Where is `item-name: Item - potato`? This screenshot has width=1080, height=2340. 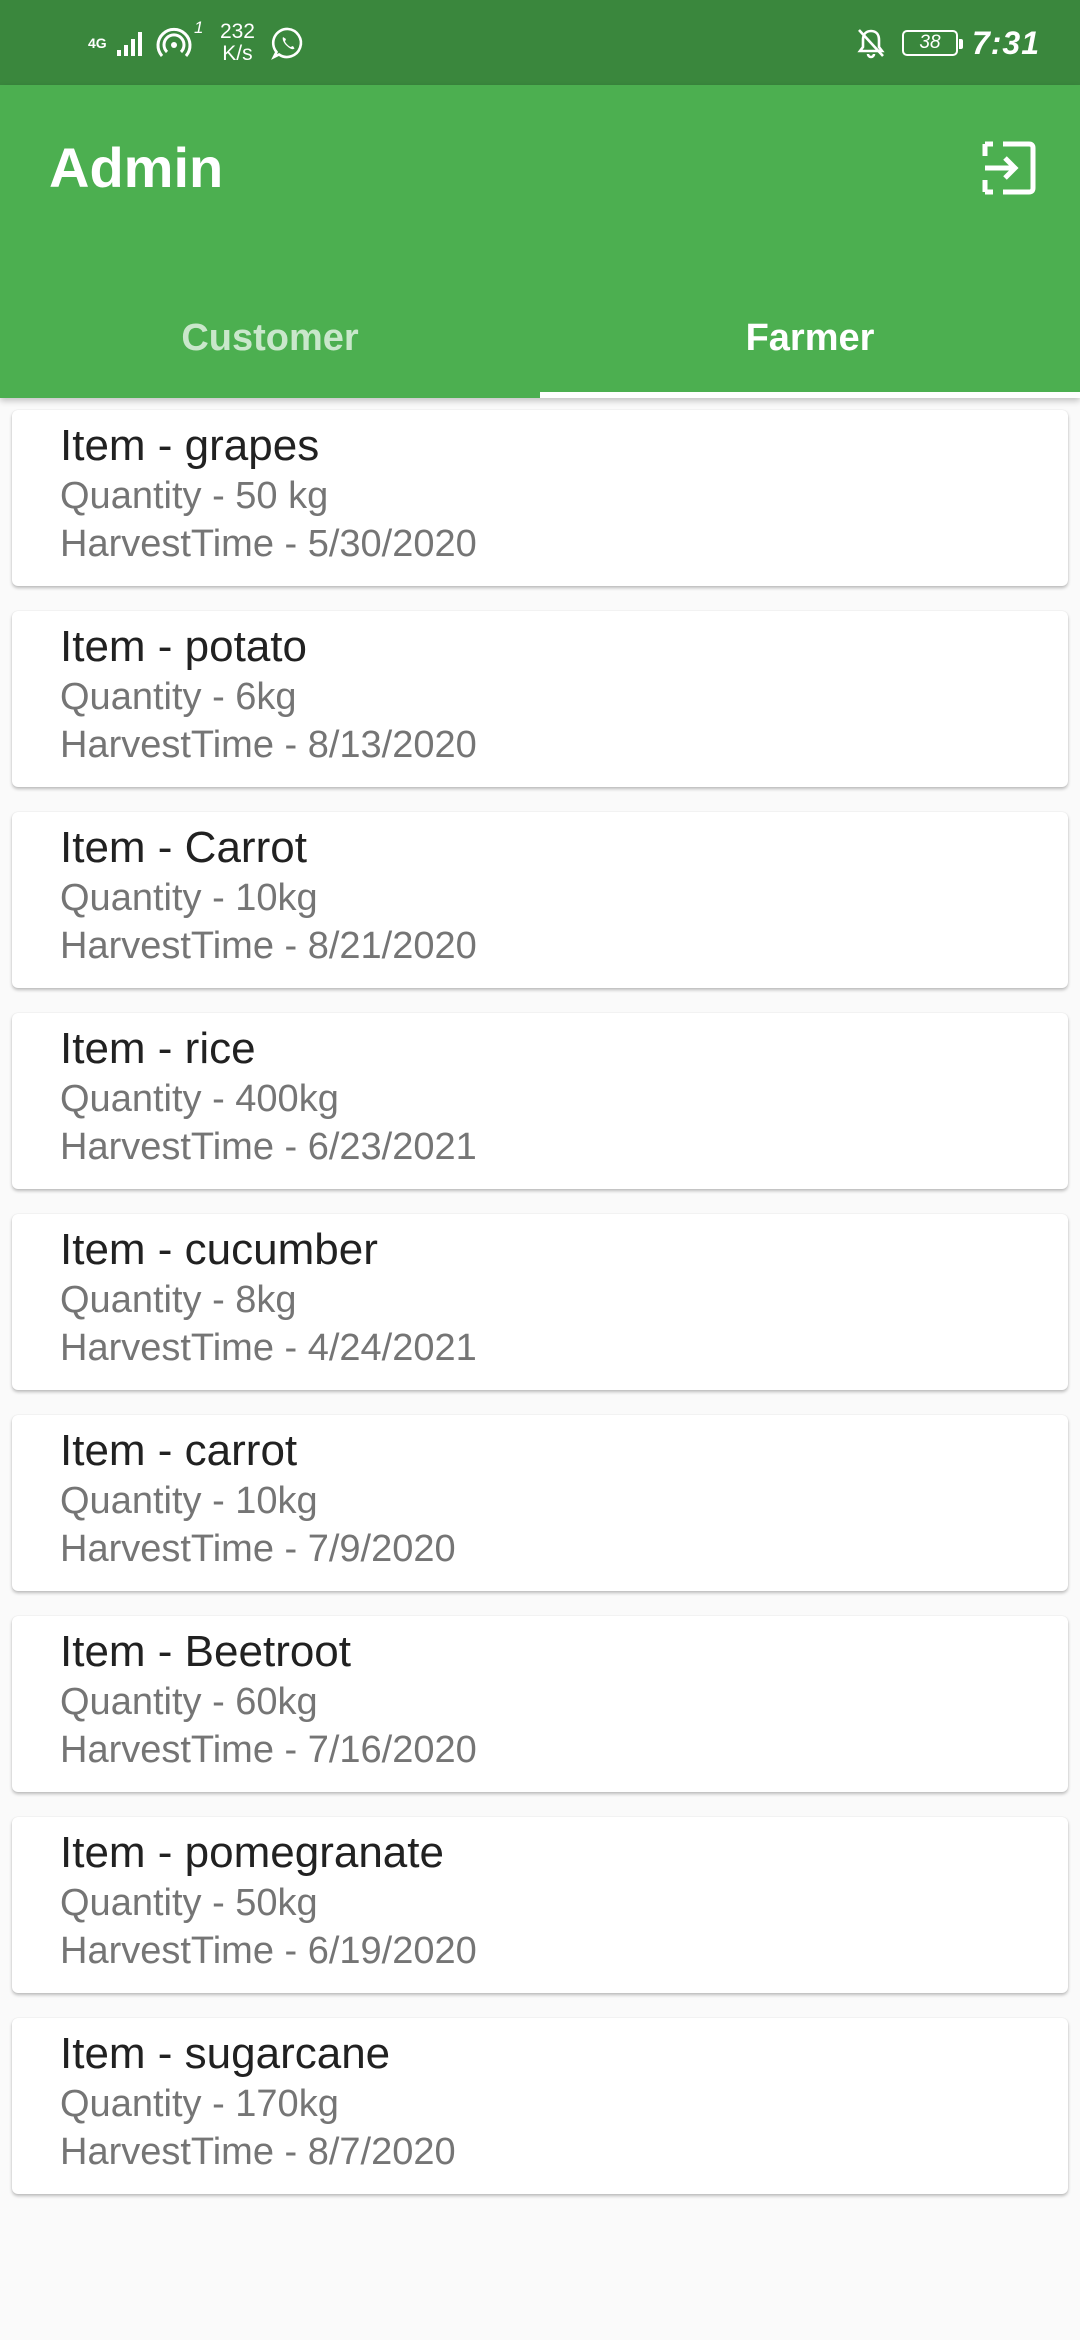
item-name: Item - potato is located at coordinates (184, 646).